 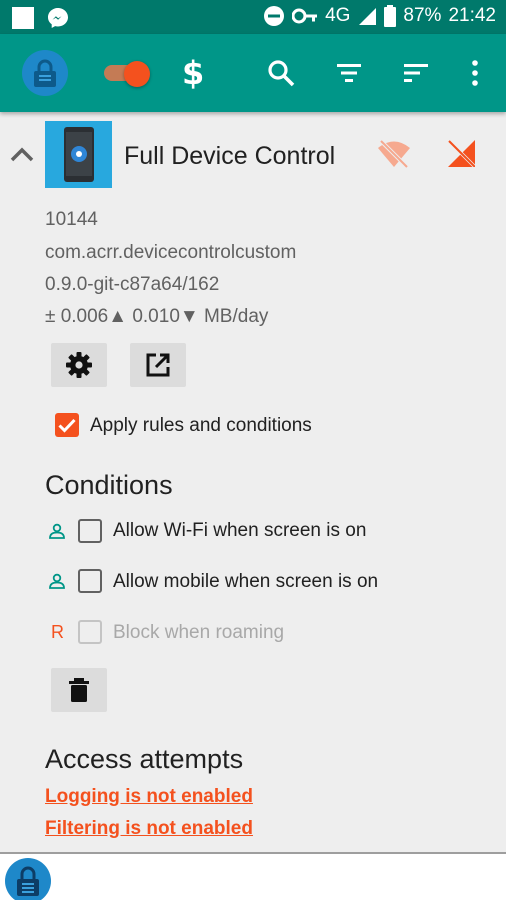 I want to click on app-settings-button, so click(x=79, y=365).